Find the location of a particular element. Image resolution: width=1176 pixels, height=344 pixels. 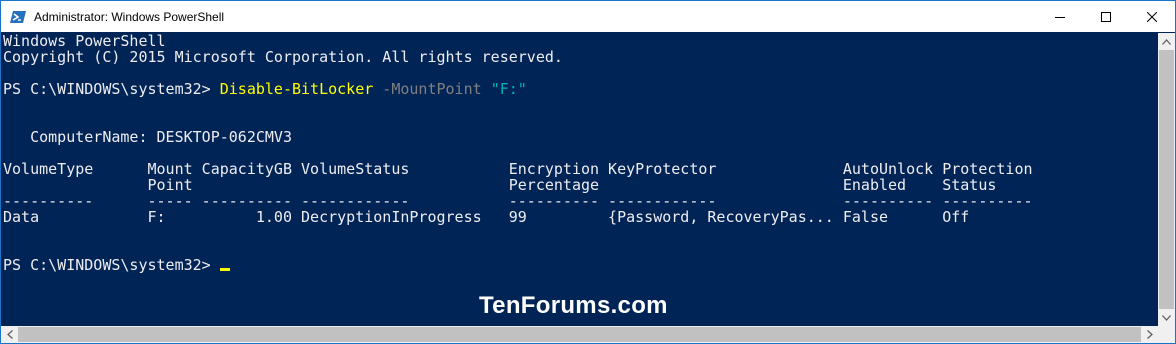

window-controls is located at coordinates (1106, 16).